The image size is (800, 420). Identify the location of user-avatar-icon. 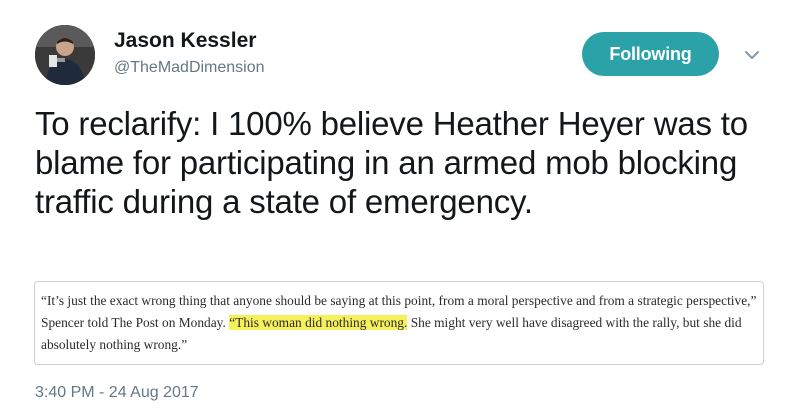
(65, 55).